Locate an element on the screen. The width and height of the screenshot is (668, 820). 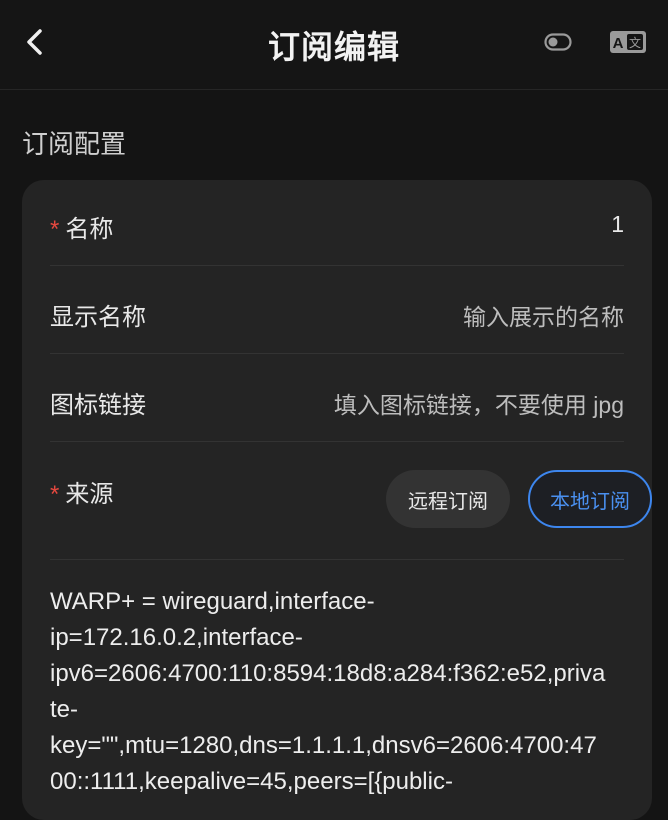
source-label: * 来源 is located at coordinates (81, 491).